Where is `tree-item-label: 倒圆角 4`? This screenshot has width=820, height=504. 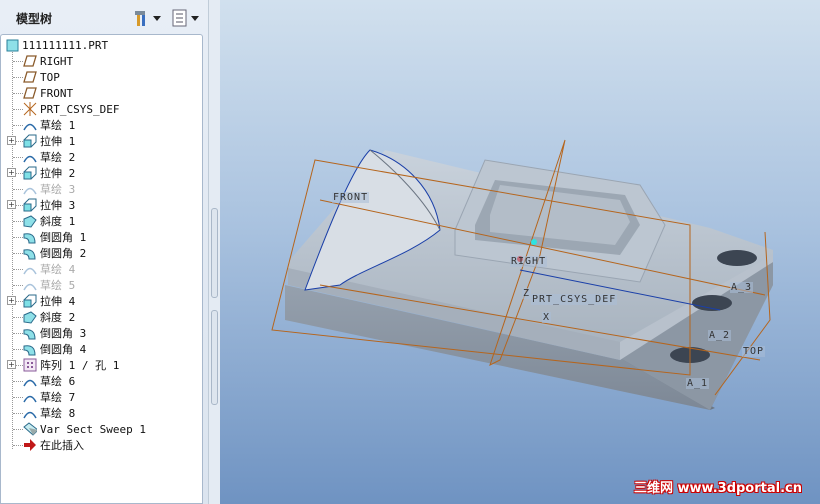
tree-item-label: 倒圆角 4 is located at coordinates (63, 349).